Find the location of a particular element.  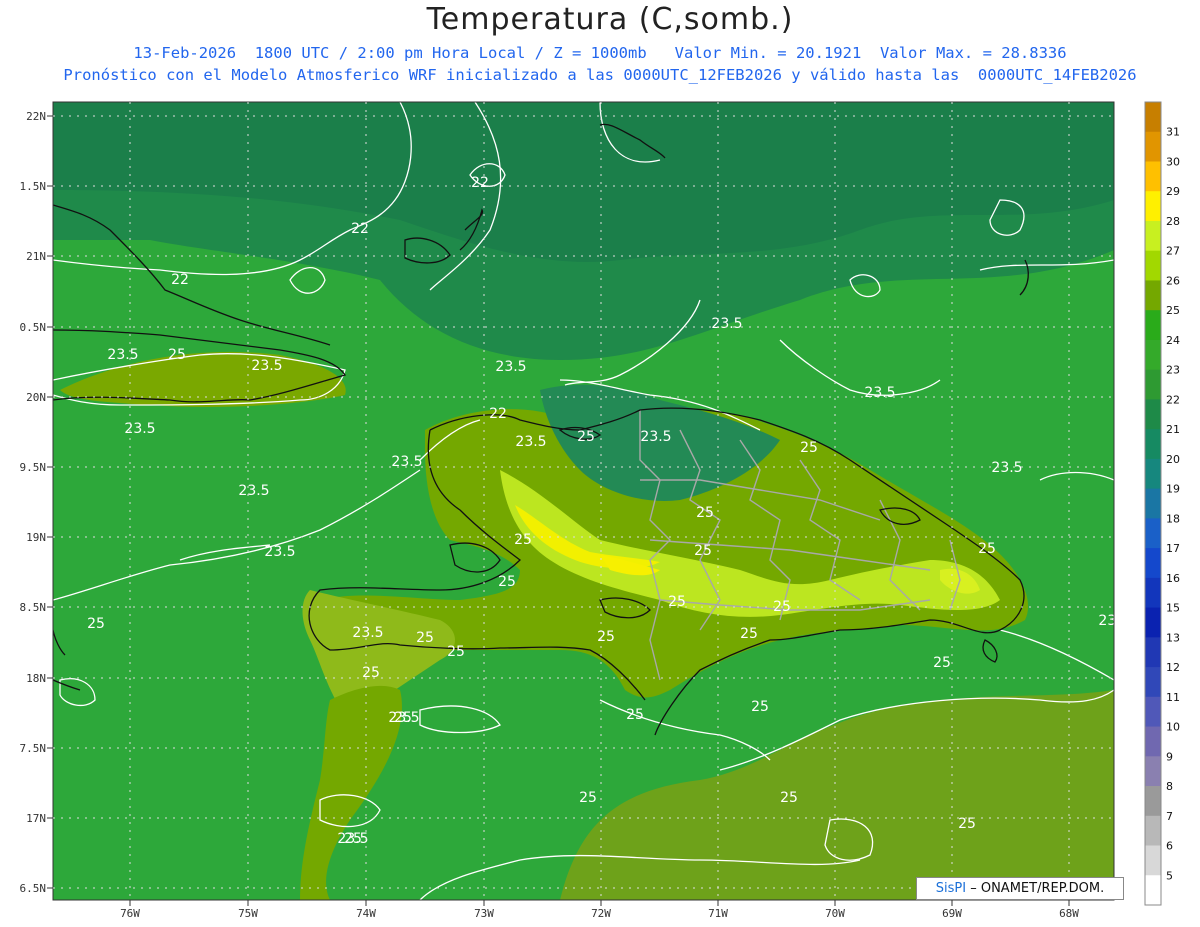

credit-brand: SisPI is located at coordinates (951, 888).